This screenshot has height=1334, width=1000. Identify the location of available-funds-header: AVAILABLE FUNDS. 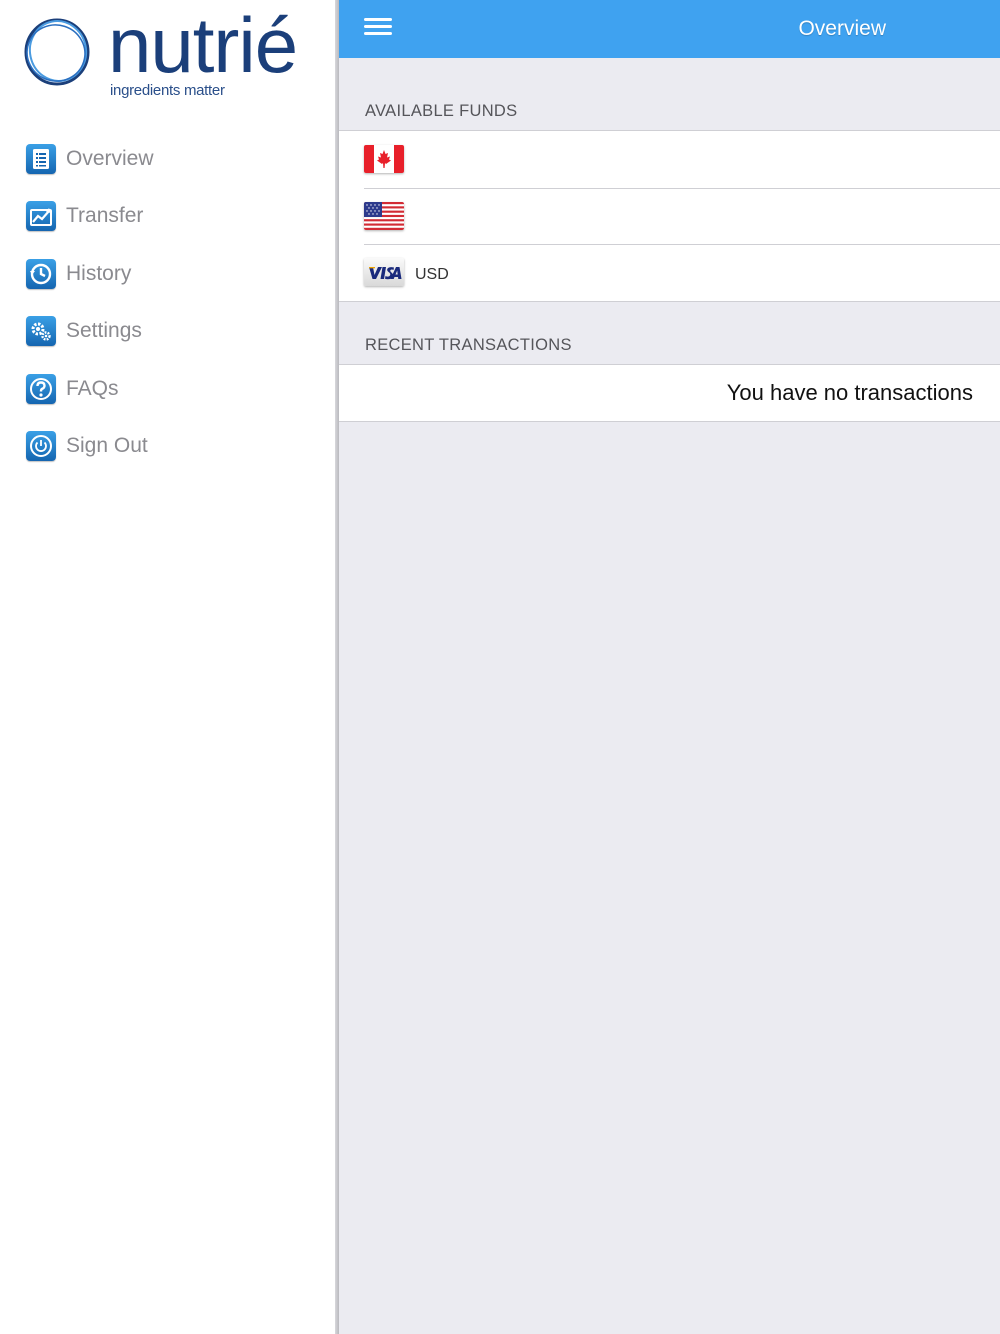
(441, 111).